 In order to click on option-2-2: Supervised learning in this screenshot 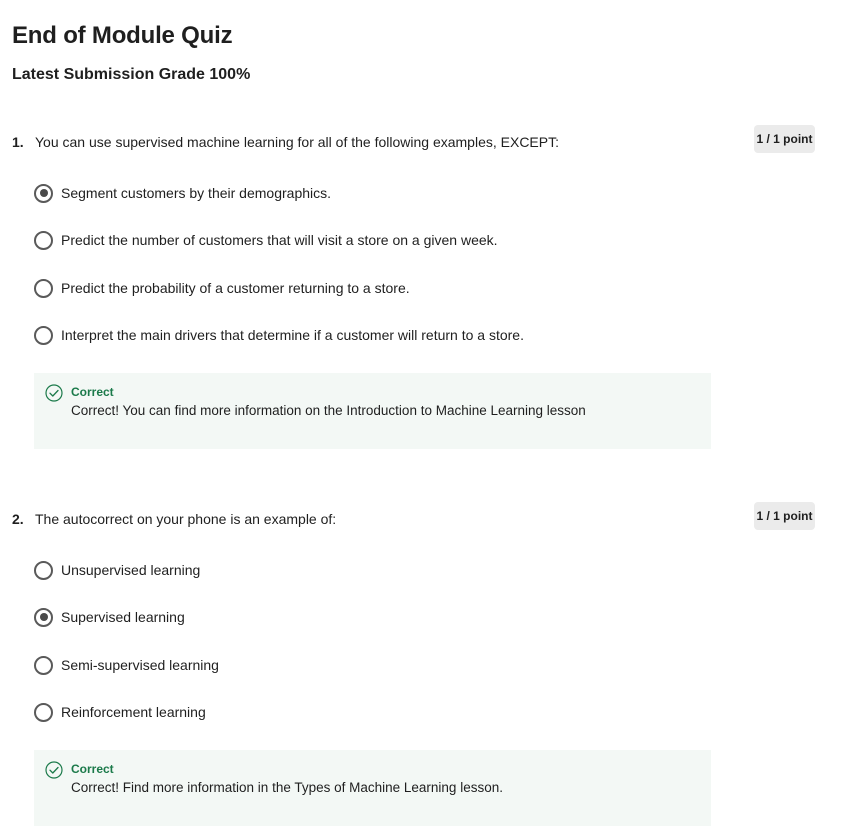, I will do `click(109, 617)`.